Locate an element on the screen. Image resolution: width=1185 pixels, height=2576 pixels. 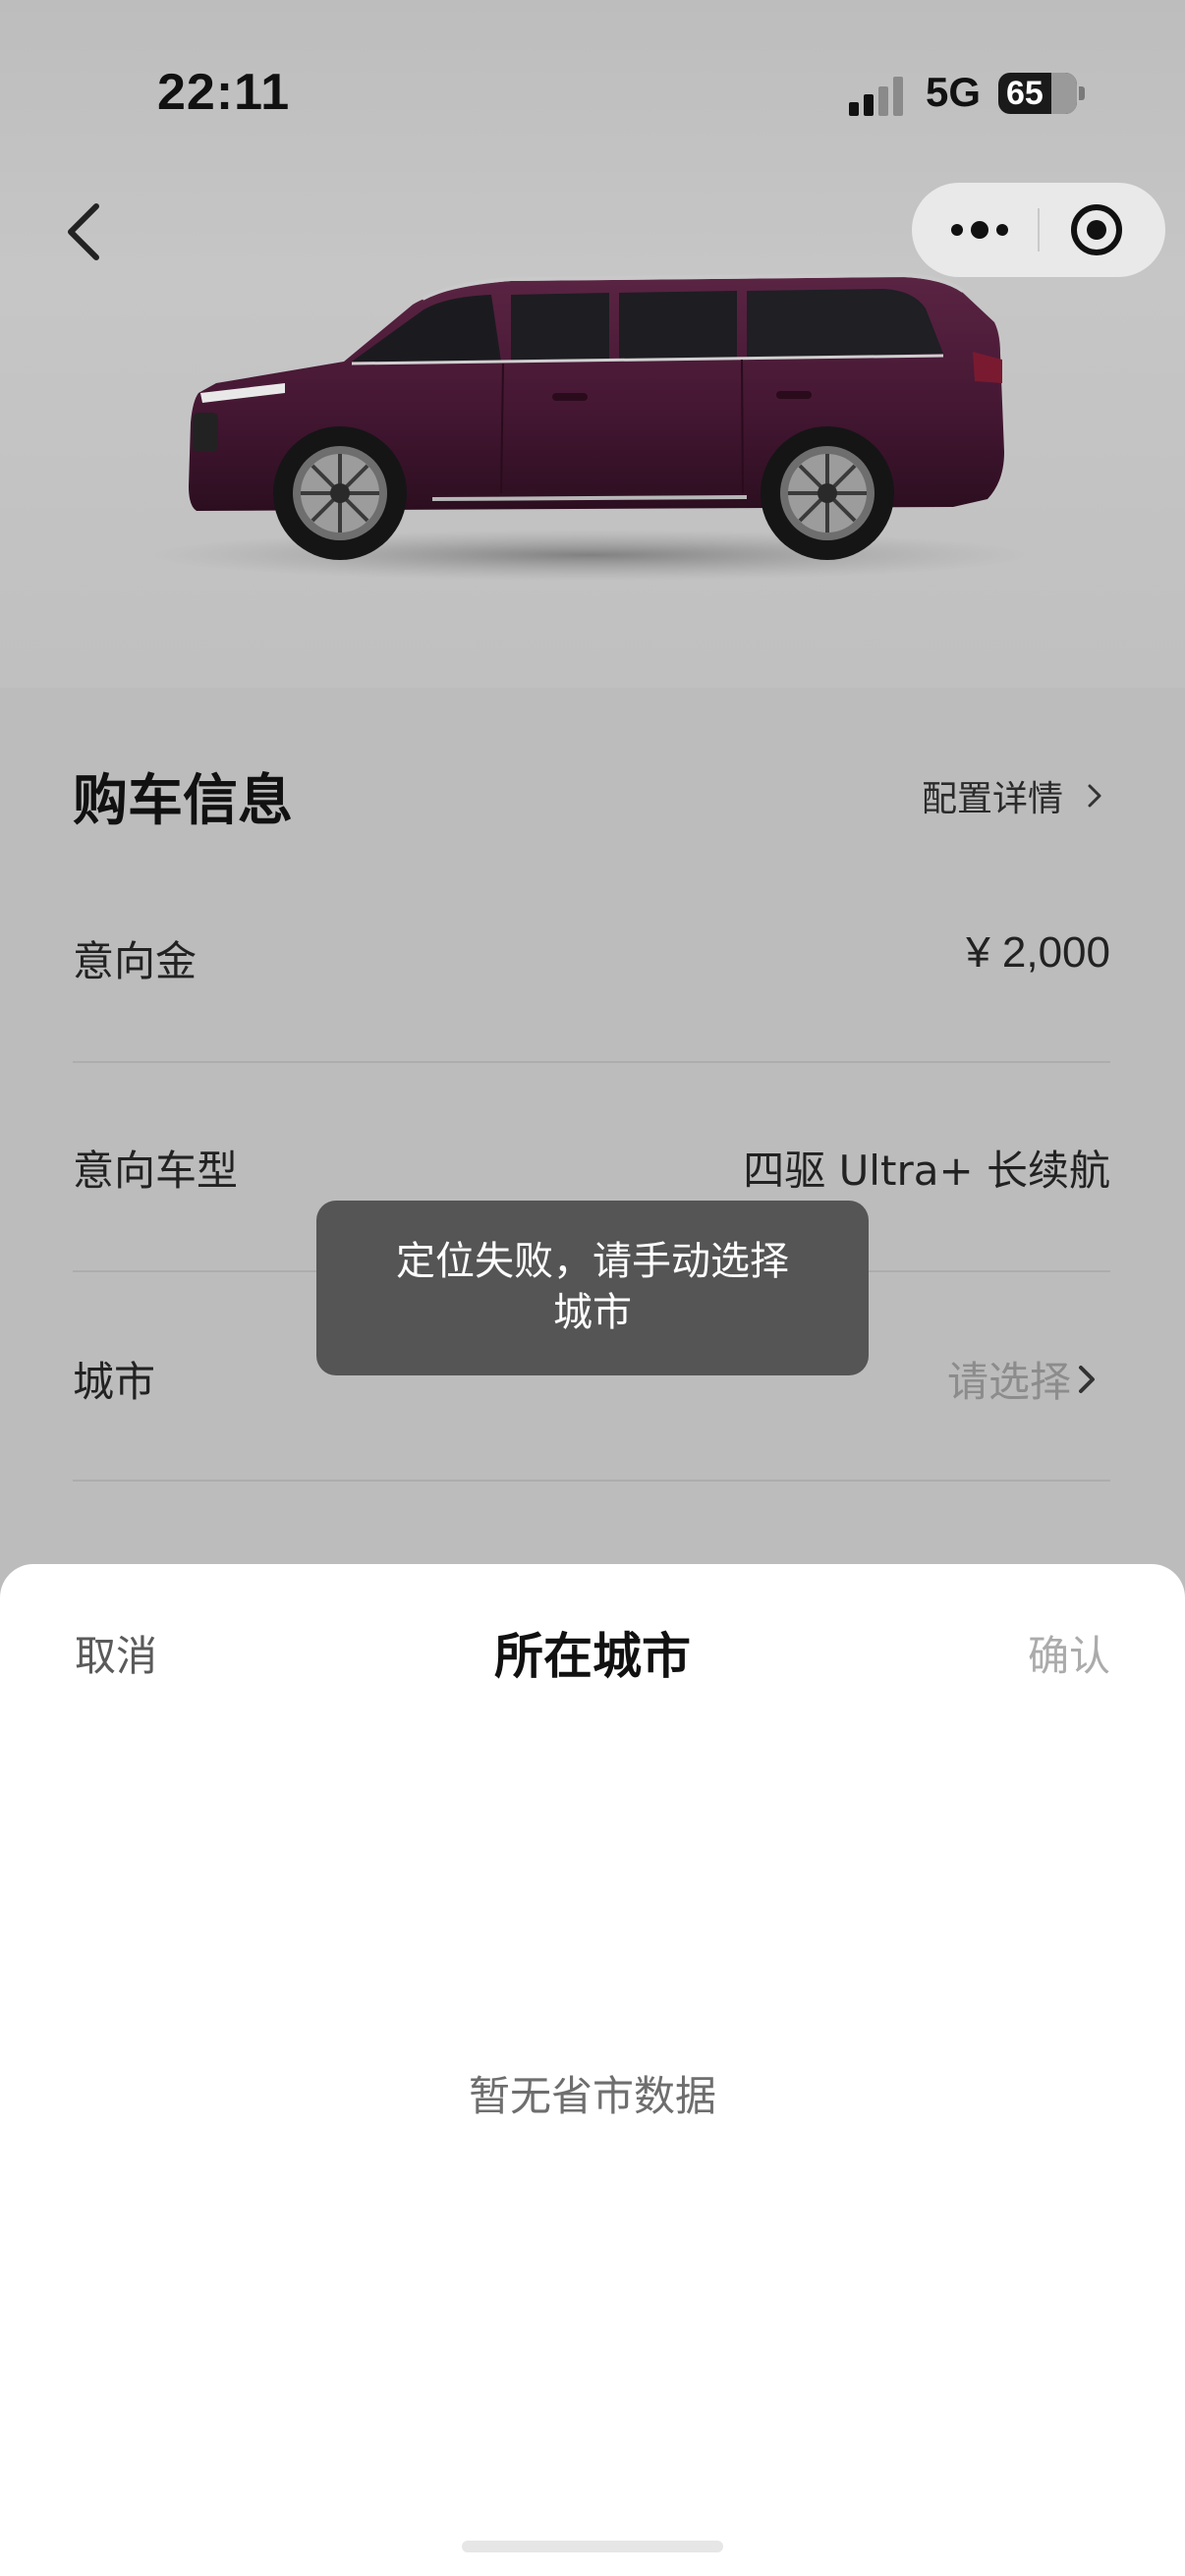
deposit-label: 意向金 is located at coordinates (136, 961).